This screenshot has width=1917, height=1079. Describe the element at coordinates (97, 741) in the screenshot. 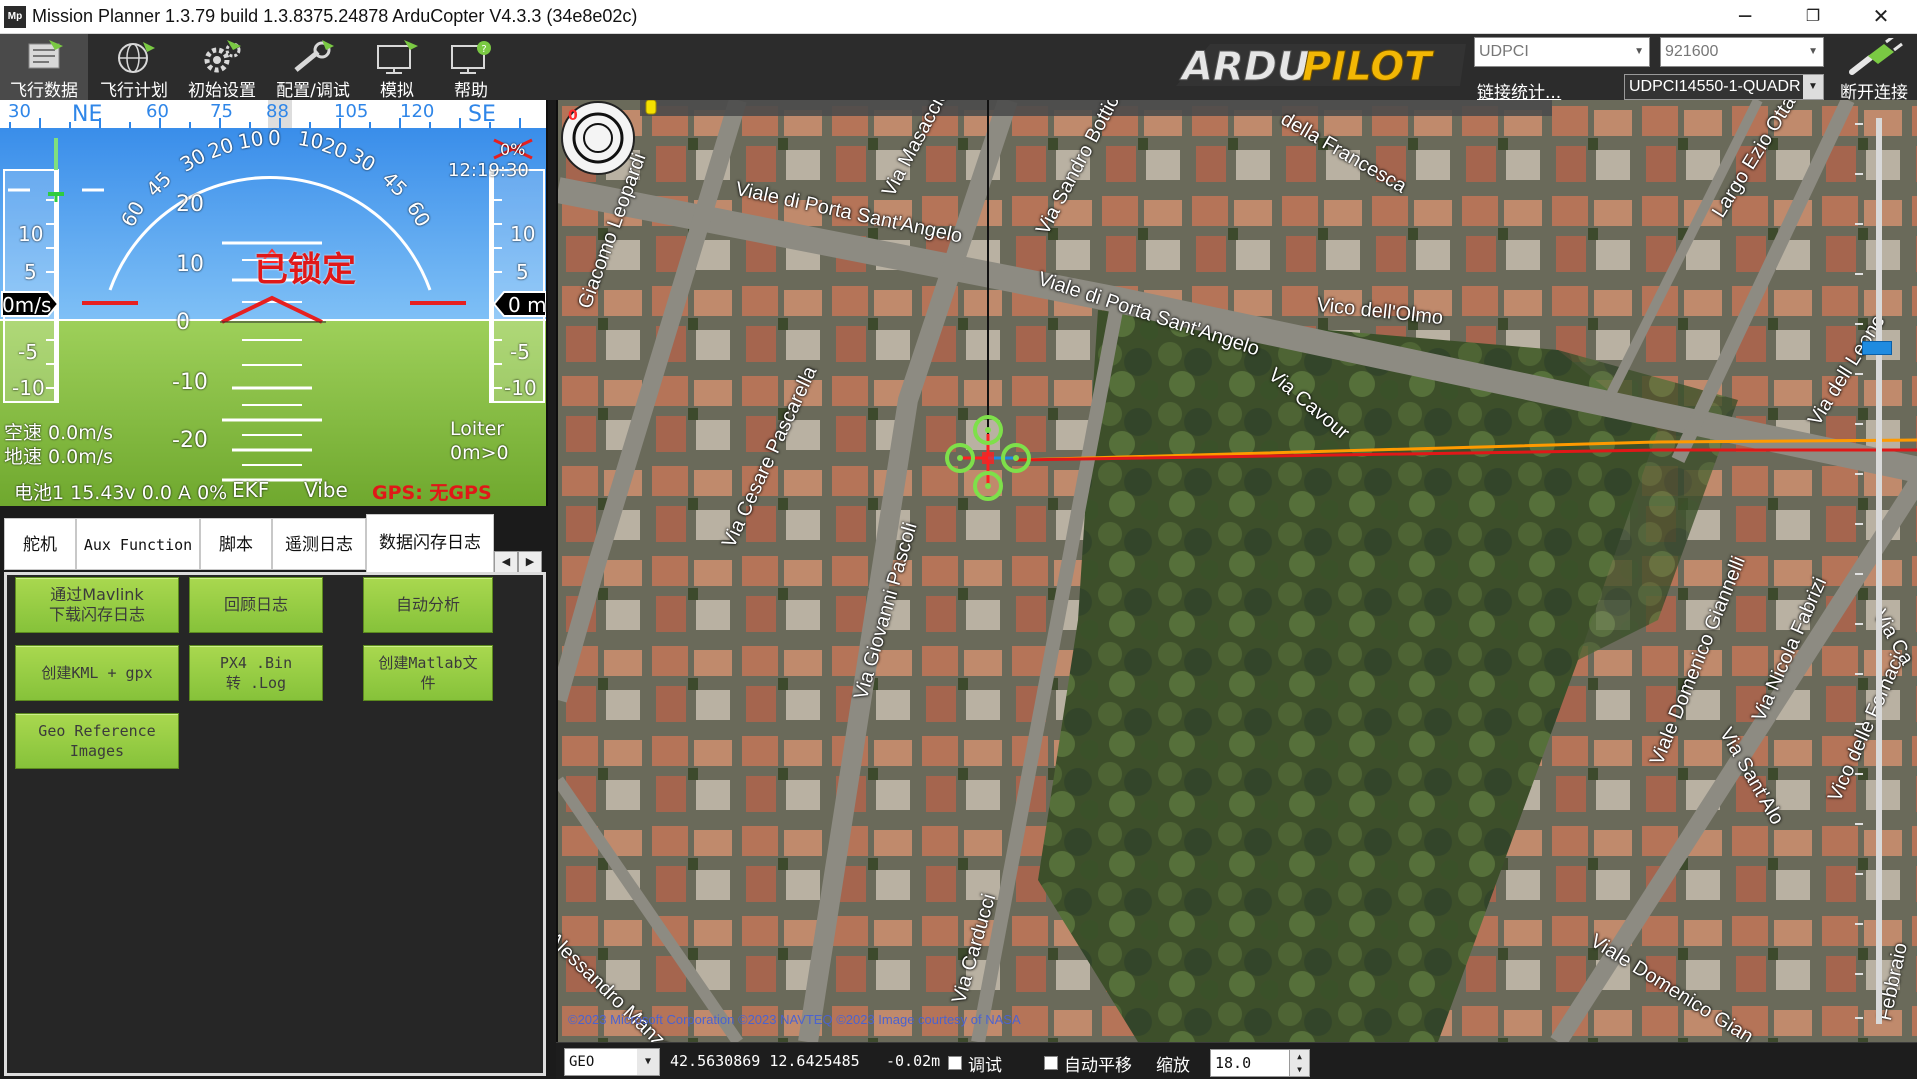

I see `geo-reference-images-button: Geo Reference Images` at that location.